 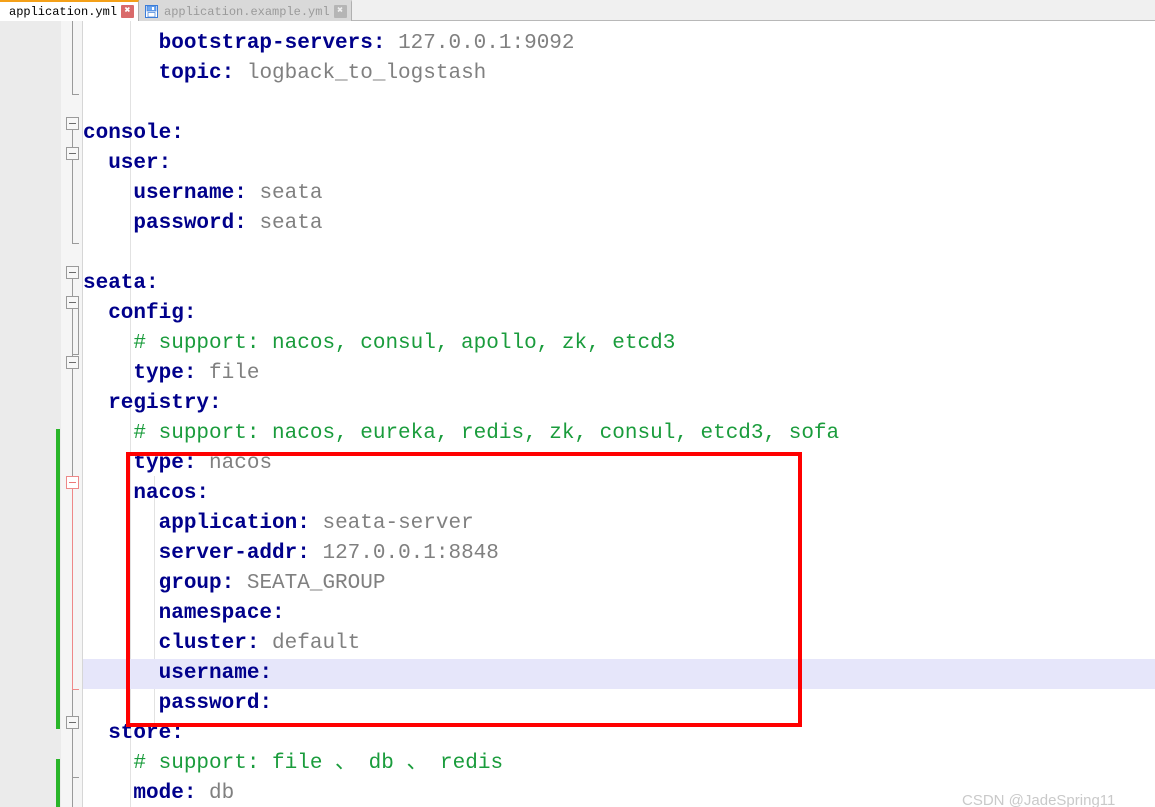 I want to click on code-line: password: seata, so click(x=619, y=224).